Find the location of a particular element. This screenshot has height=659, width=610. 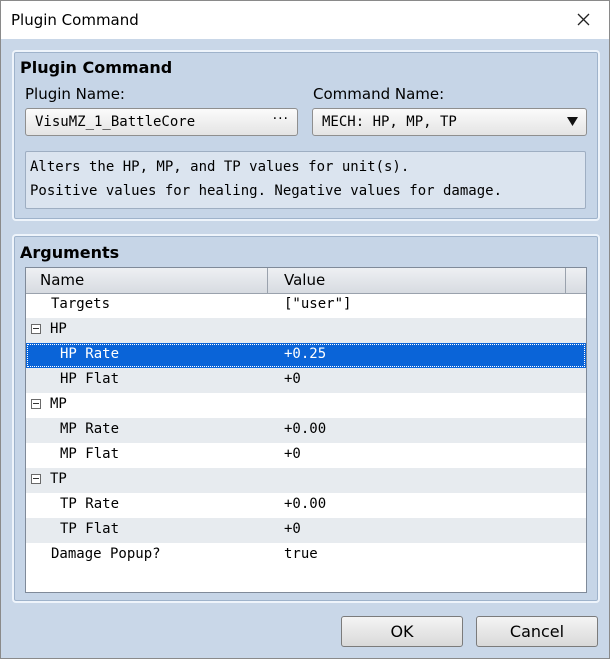

argument-name: Damage Popup? is located at coordinates (106, 554).